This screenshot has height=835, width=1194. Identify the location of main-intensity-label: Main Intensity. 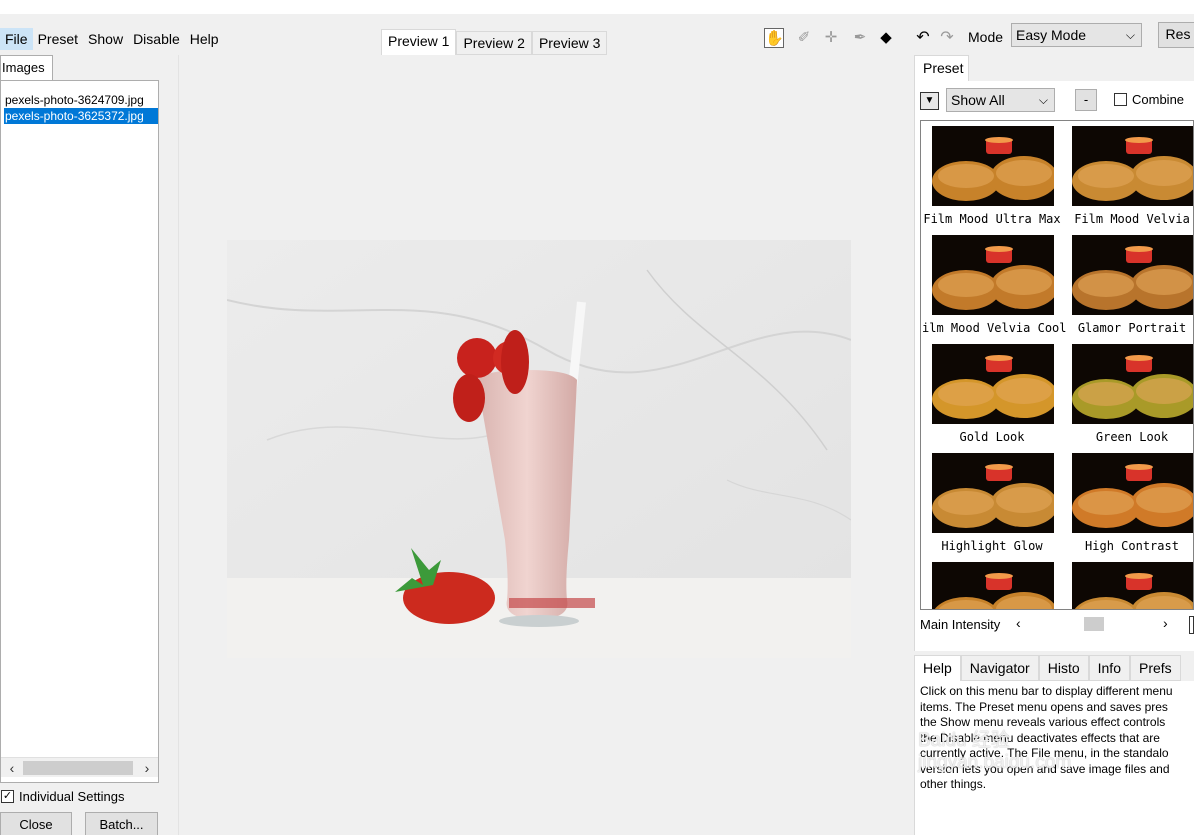
(960, 624).